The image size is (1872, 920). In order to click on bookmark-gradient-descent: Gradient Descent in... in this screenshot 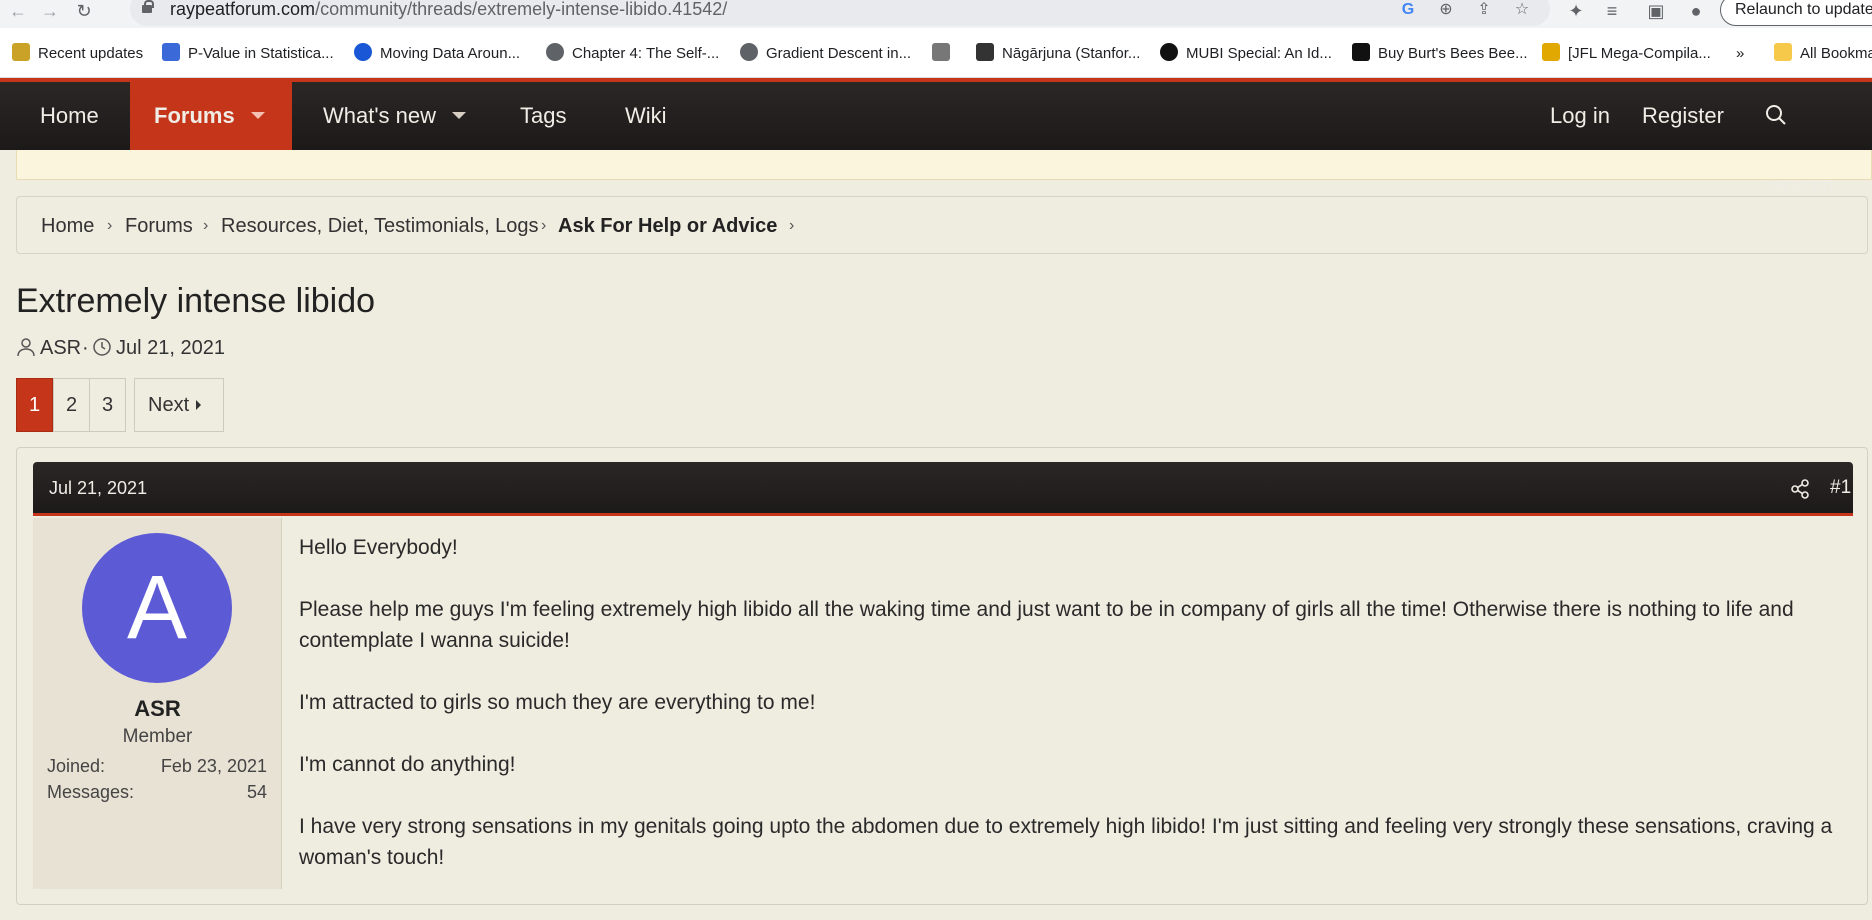, I will do `click(825, 54)`.